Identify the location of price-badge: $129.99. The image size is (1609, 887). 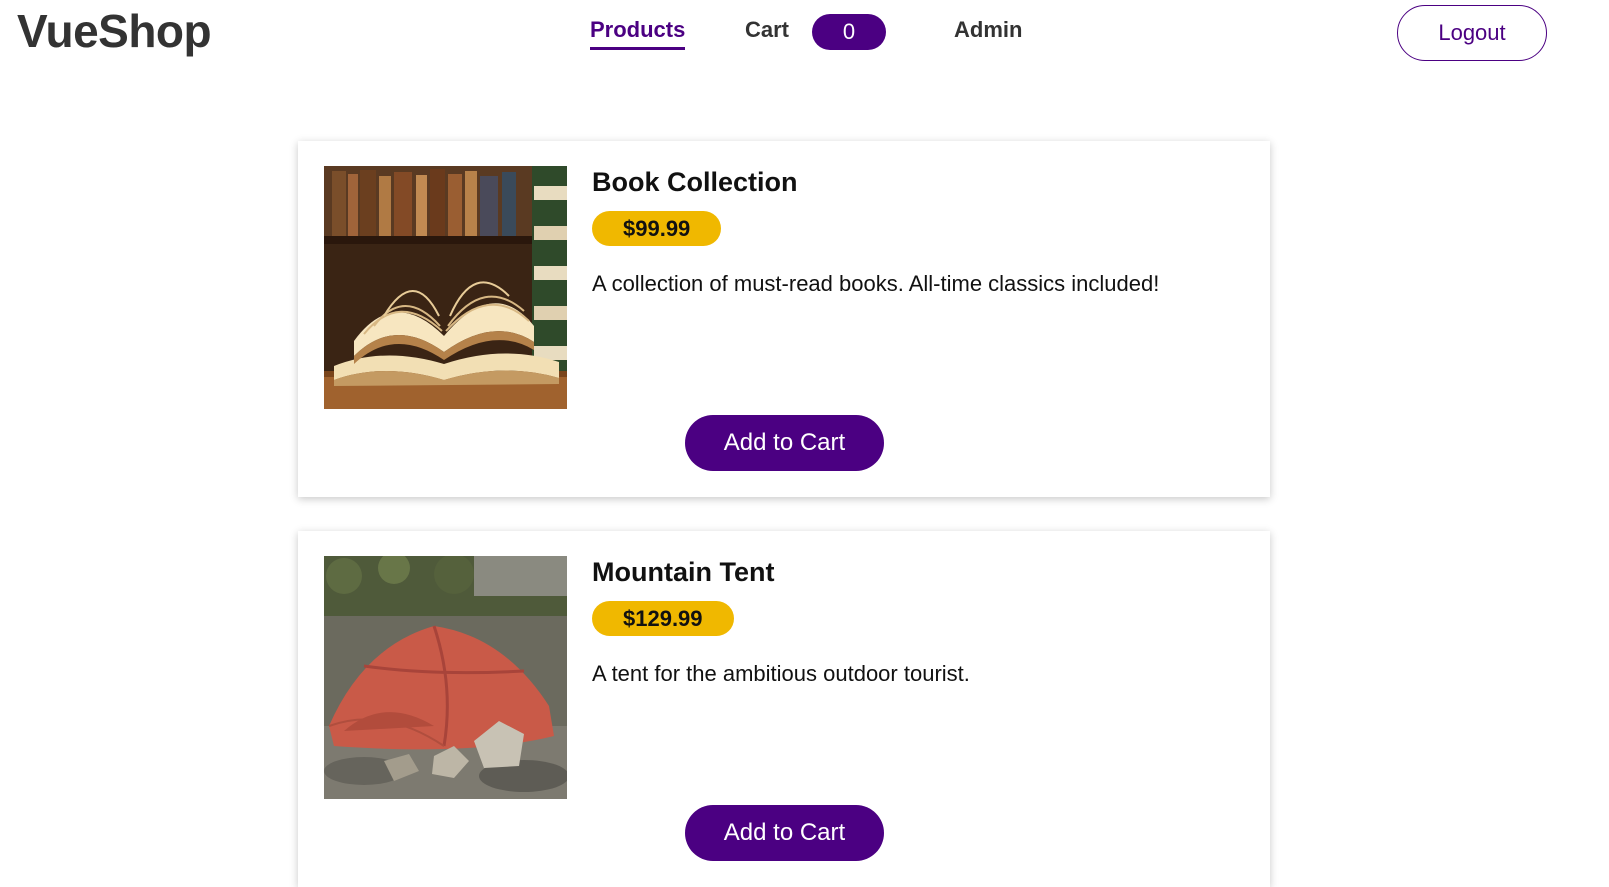
(663, 618).